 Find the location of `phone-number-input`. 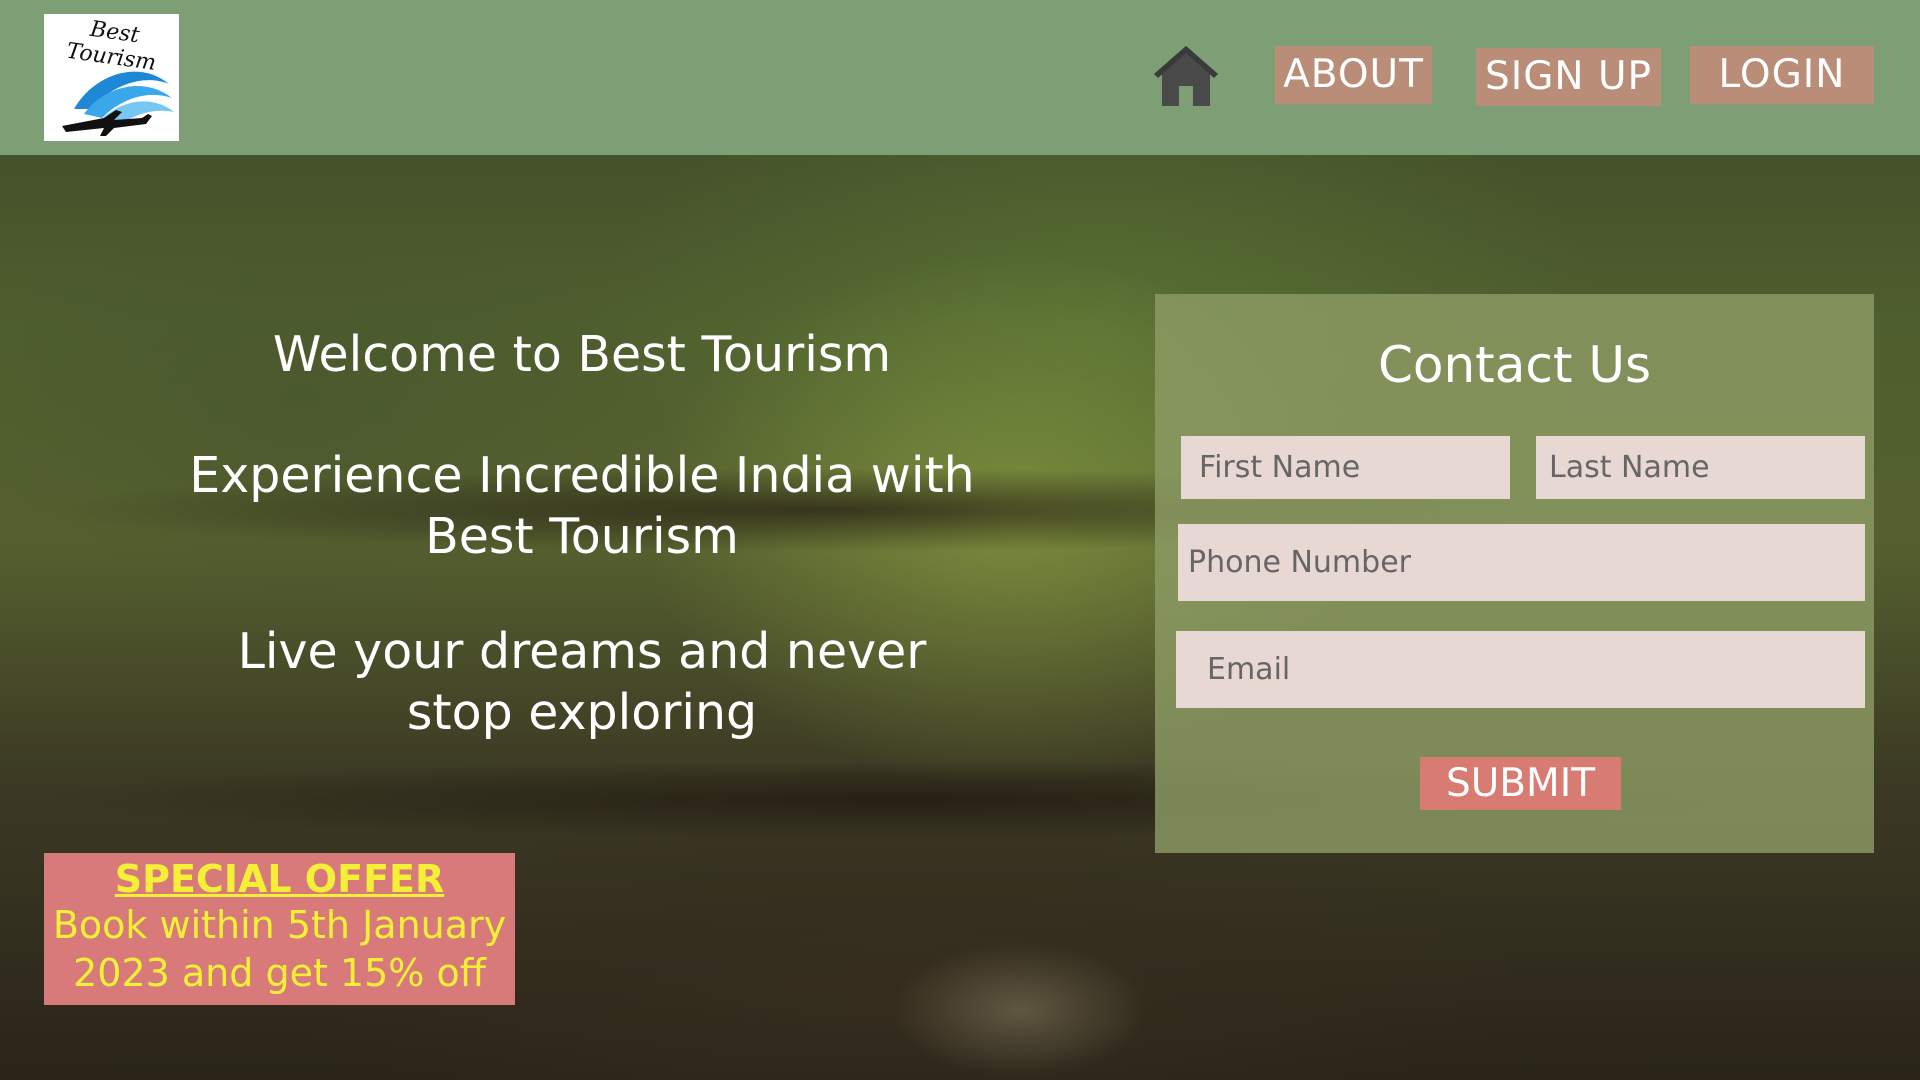

phone-number-input is located at coordinates (1521, 562).